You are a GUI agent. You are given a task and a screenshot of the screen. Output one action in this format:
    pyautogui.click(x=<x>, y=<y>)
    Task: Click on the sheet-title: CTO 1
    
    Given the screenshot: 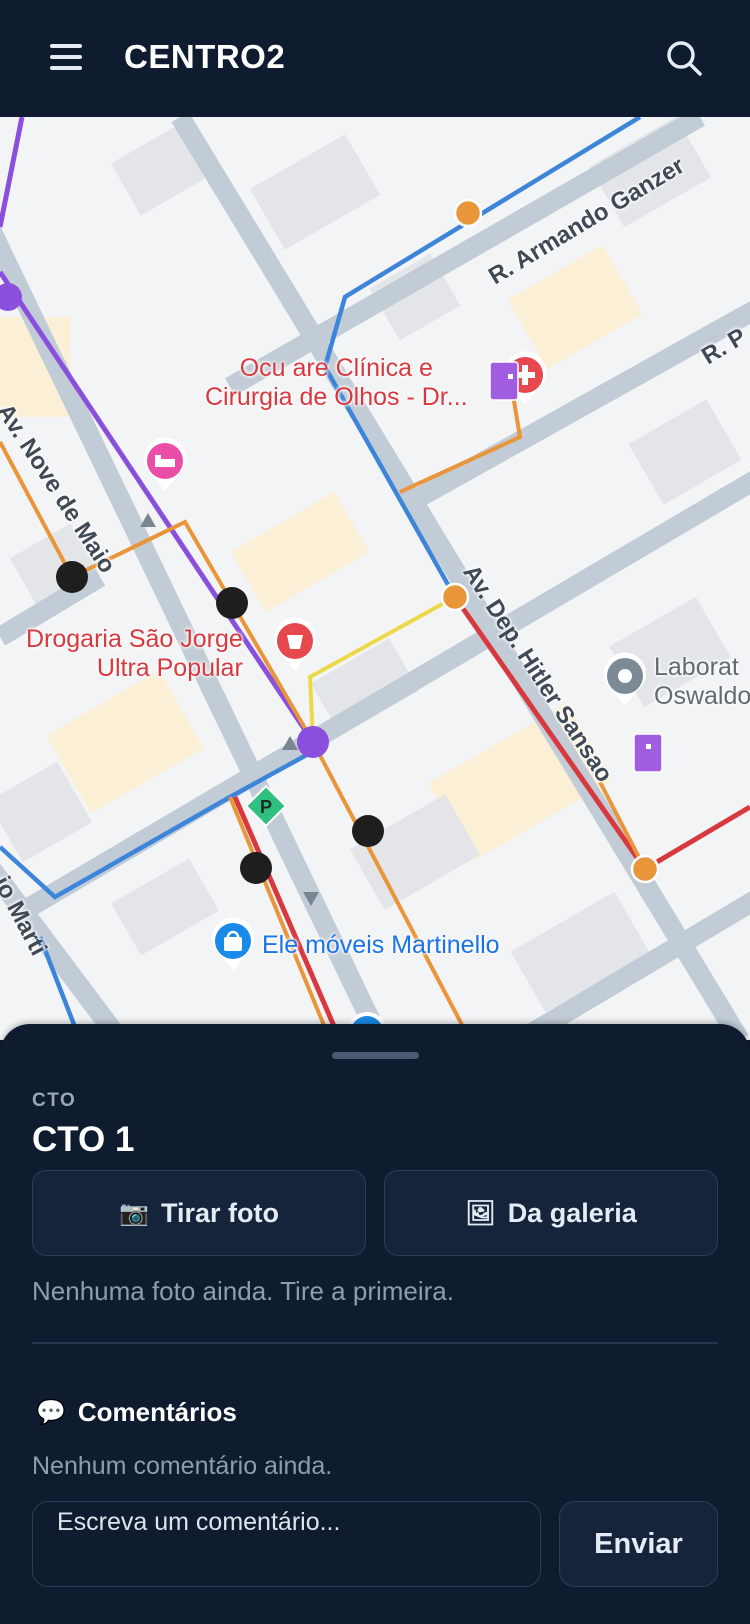 What is the action you would take?
    pyautogui.click(x=83, y=1139)
    